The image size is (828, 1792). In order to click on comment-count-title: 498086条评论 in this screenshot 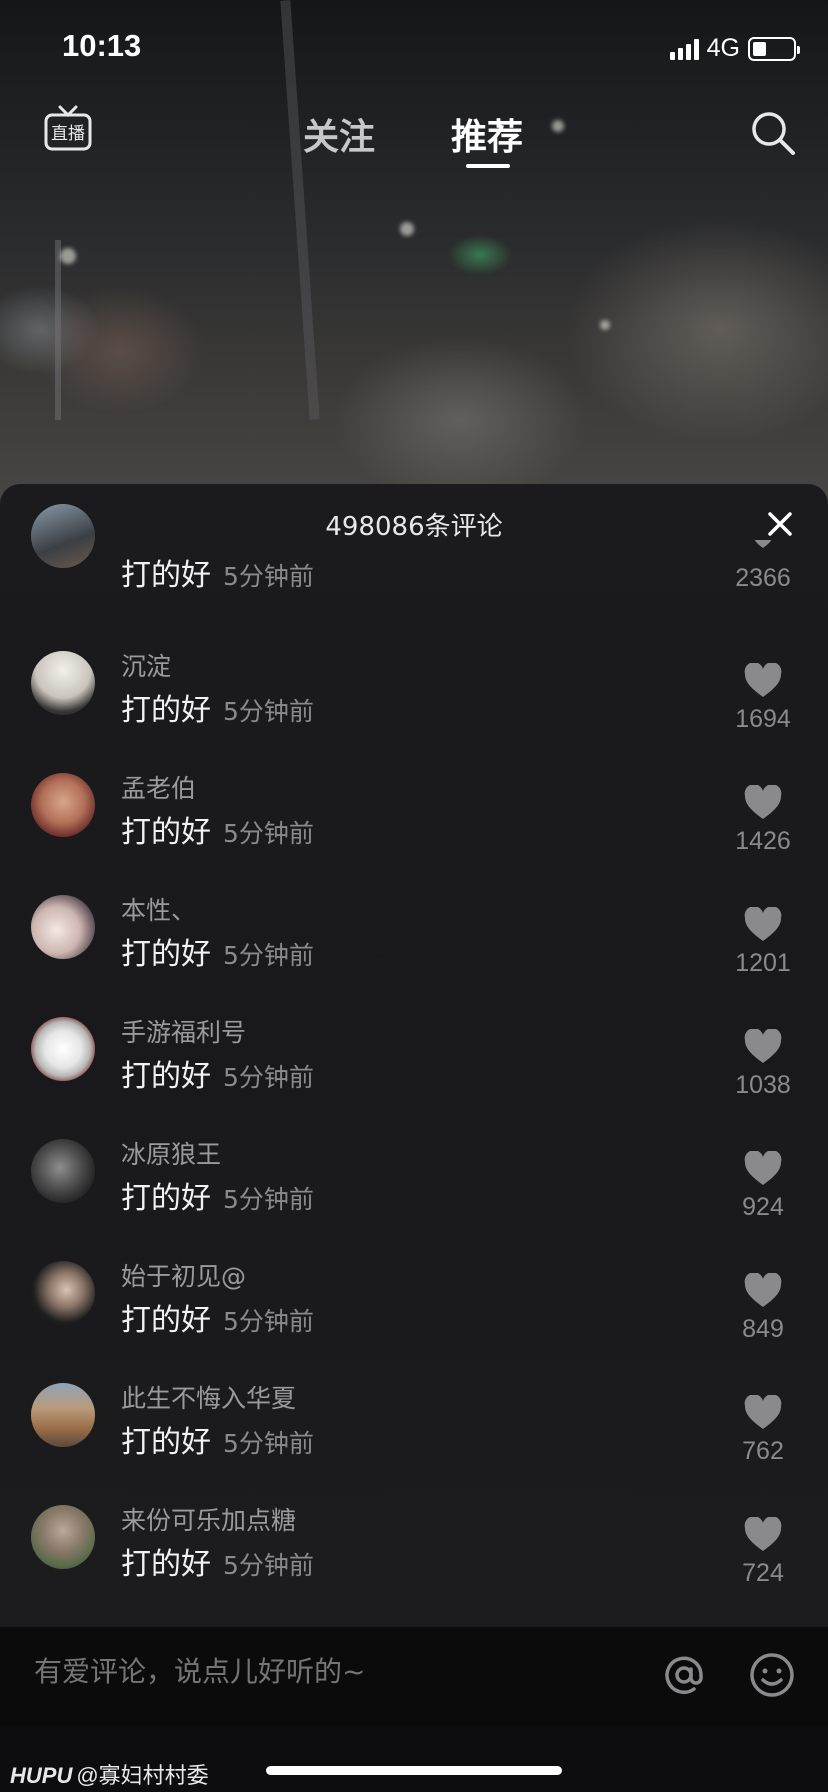, I will do `click(414, 527)`.